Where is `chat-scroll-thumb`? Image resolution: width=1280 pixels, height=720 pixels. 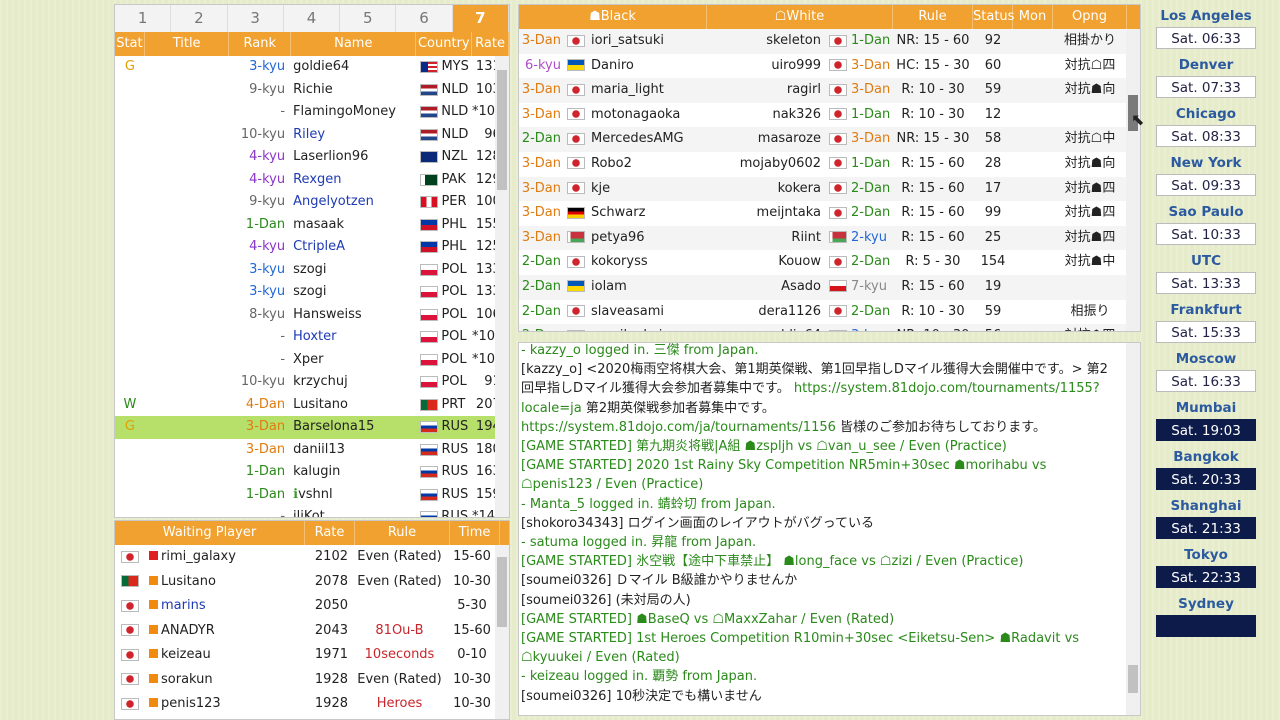
chat-scroll-thumb is located at coordinates (1133, 679).